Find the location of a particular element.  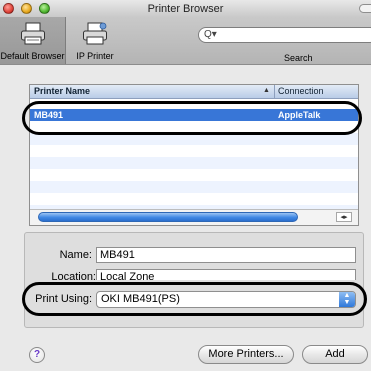

location-label: Location: is located at coordinates (73, 275).